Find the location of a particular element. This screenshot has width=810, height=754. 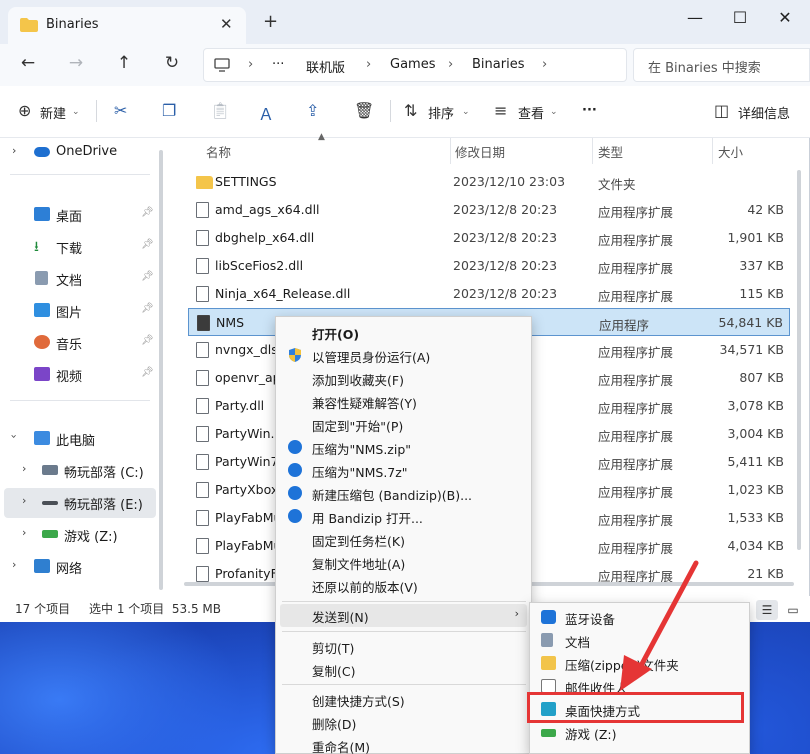

column-header-type: 类型 is located at coordinates (610, 151).